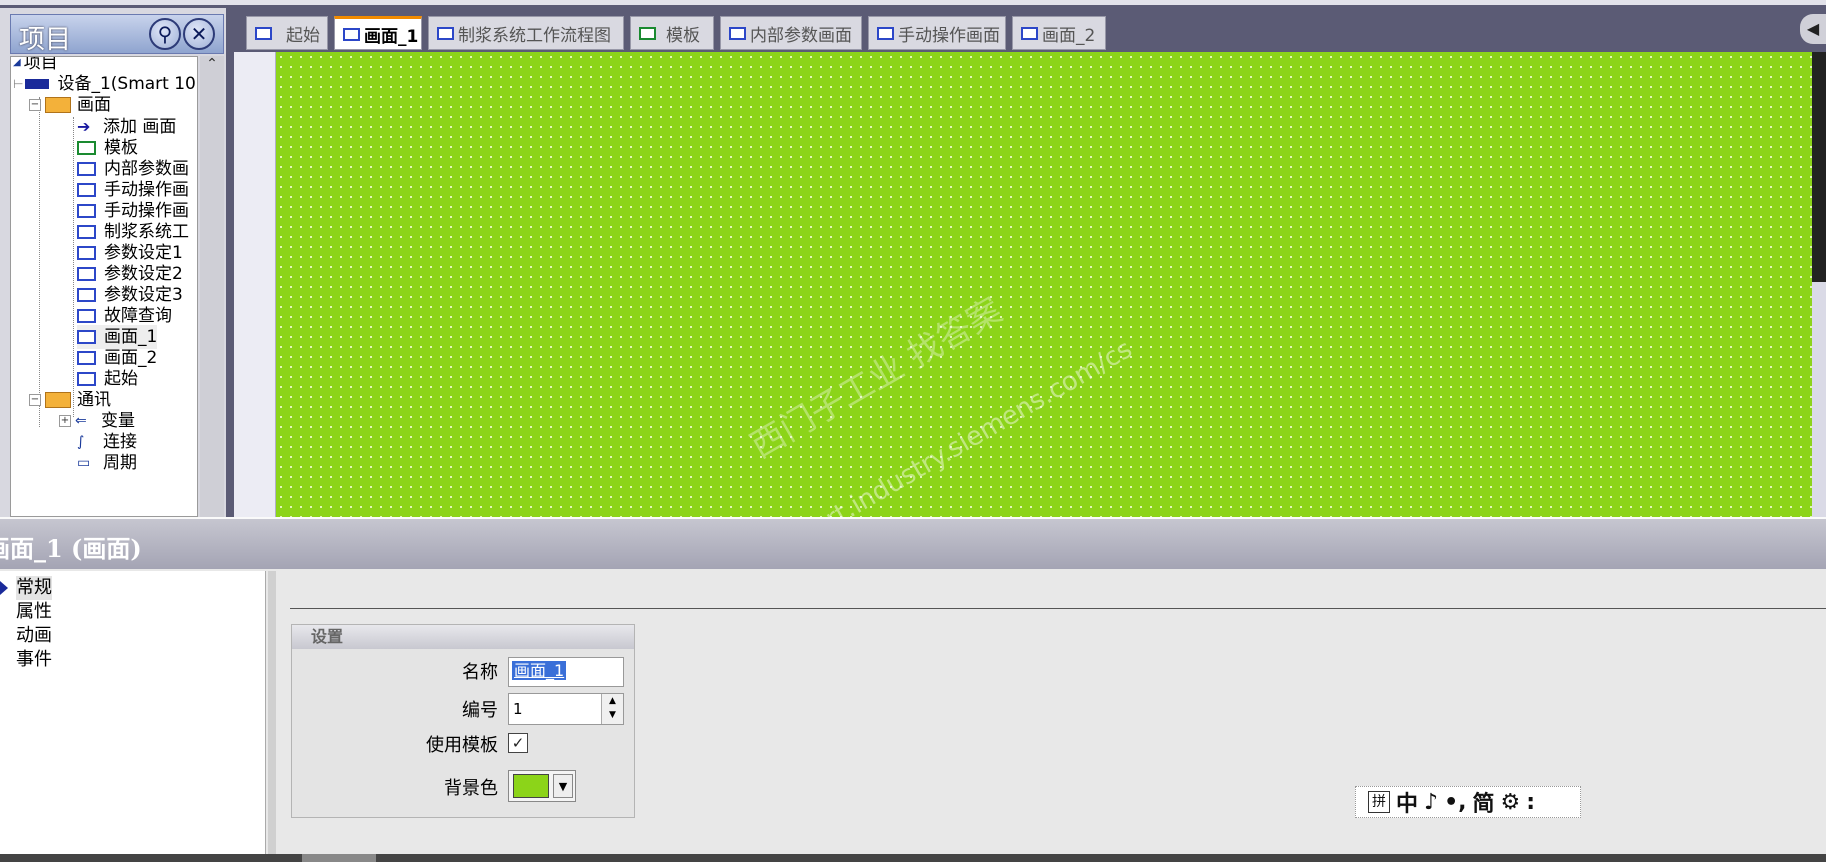  I want to click on scrollbar-thumb, so click(339, 858).